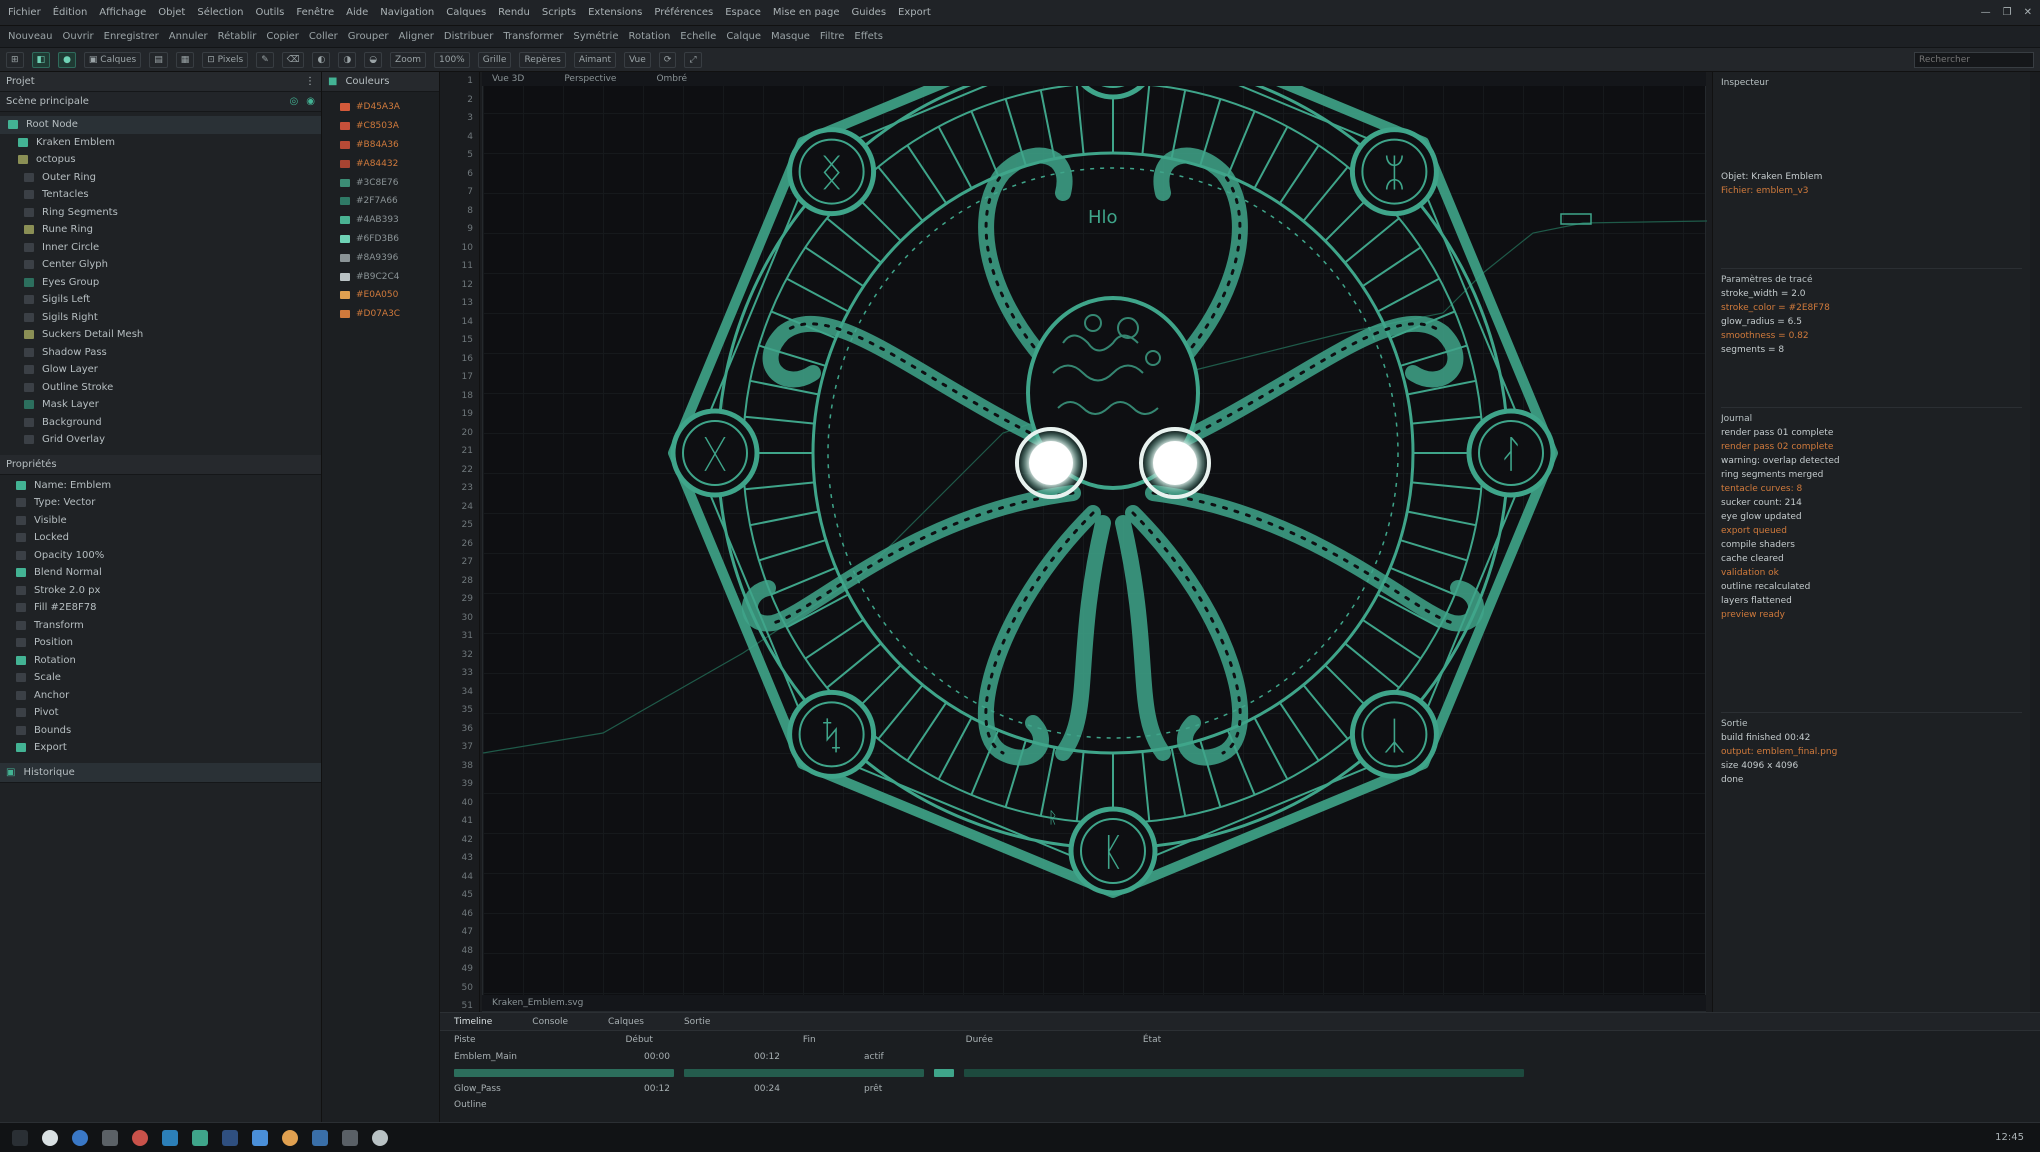 The width and height of the screenshot is (2040, 1152). I want to click on menu-help: Aide, so click(357, 12).